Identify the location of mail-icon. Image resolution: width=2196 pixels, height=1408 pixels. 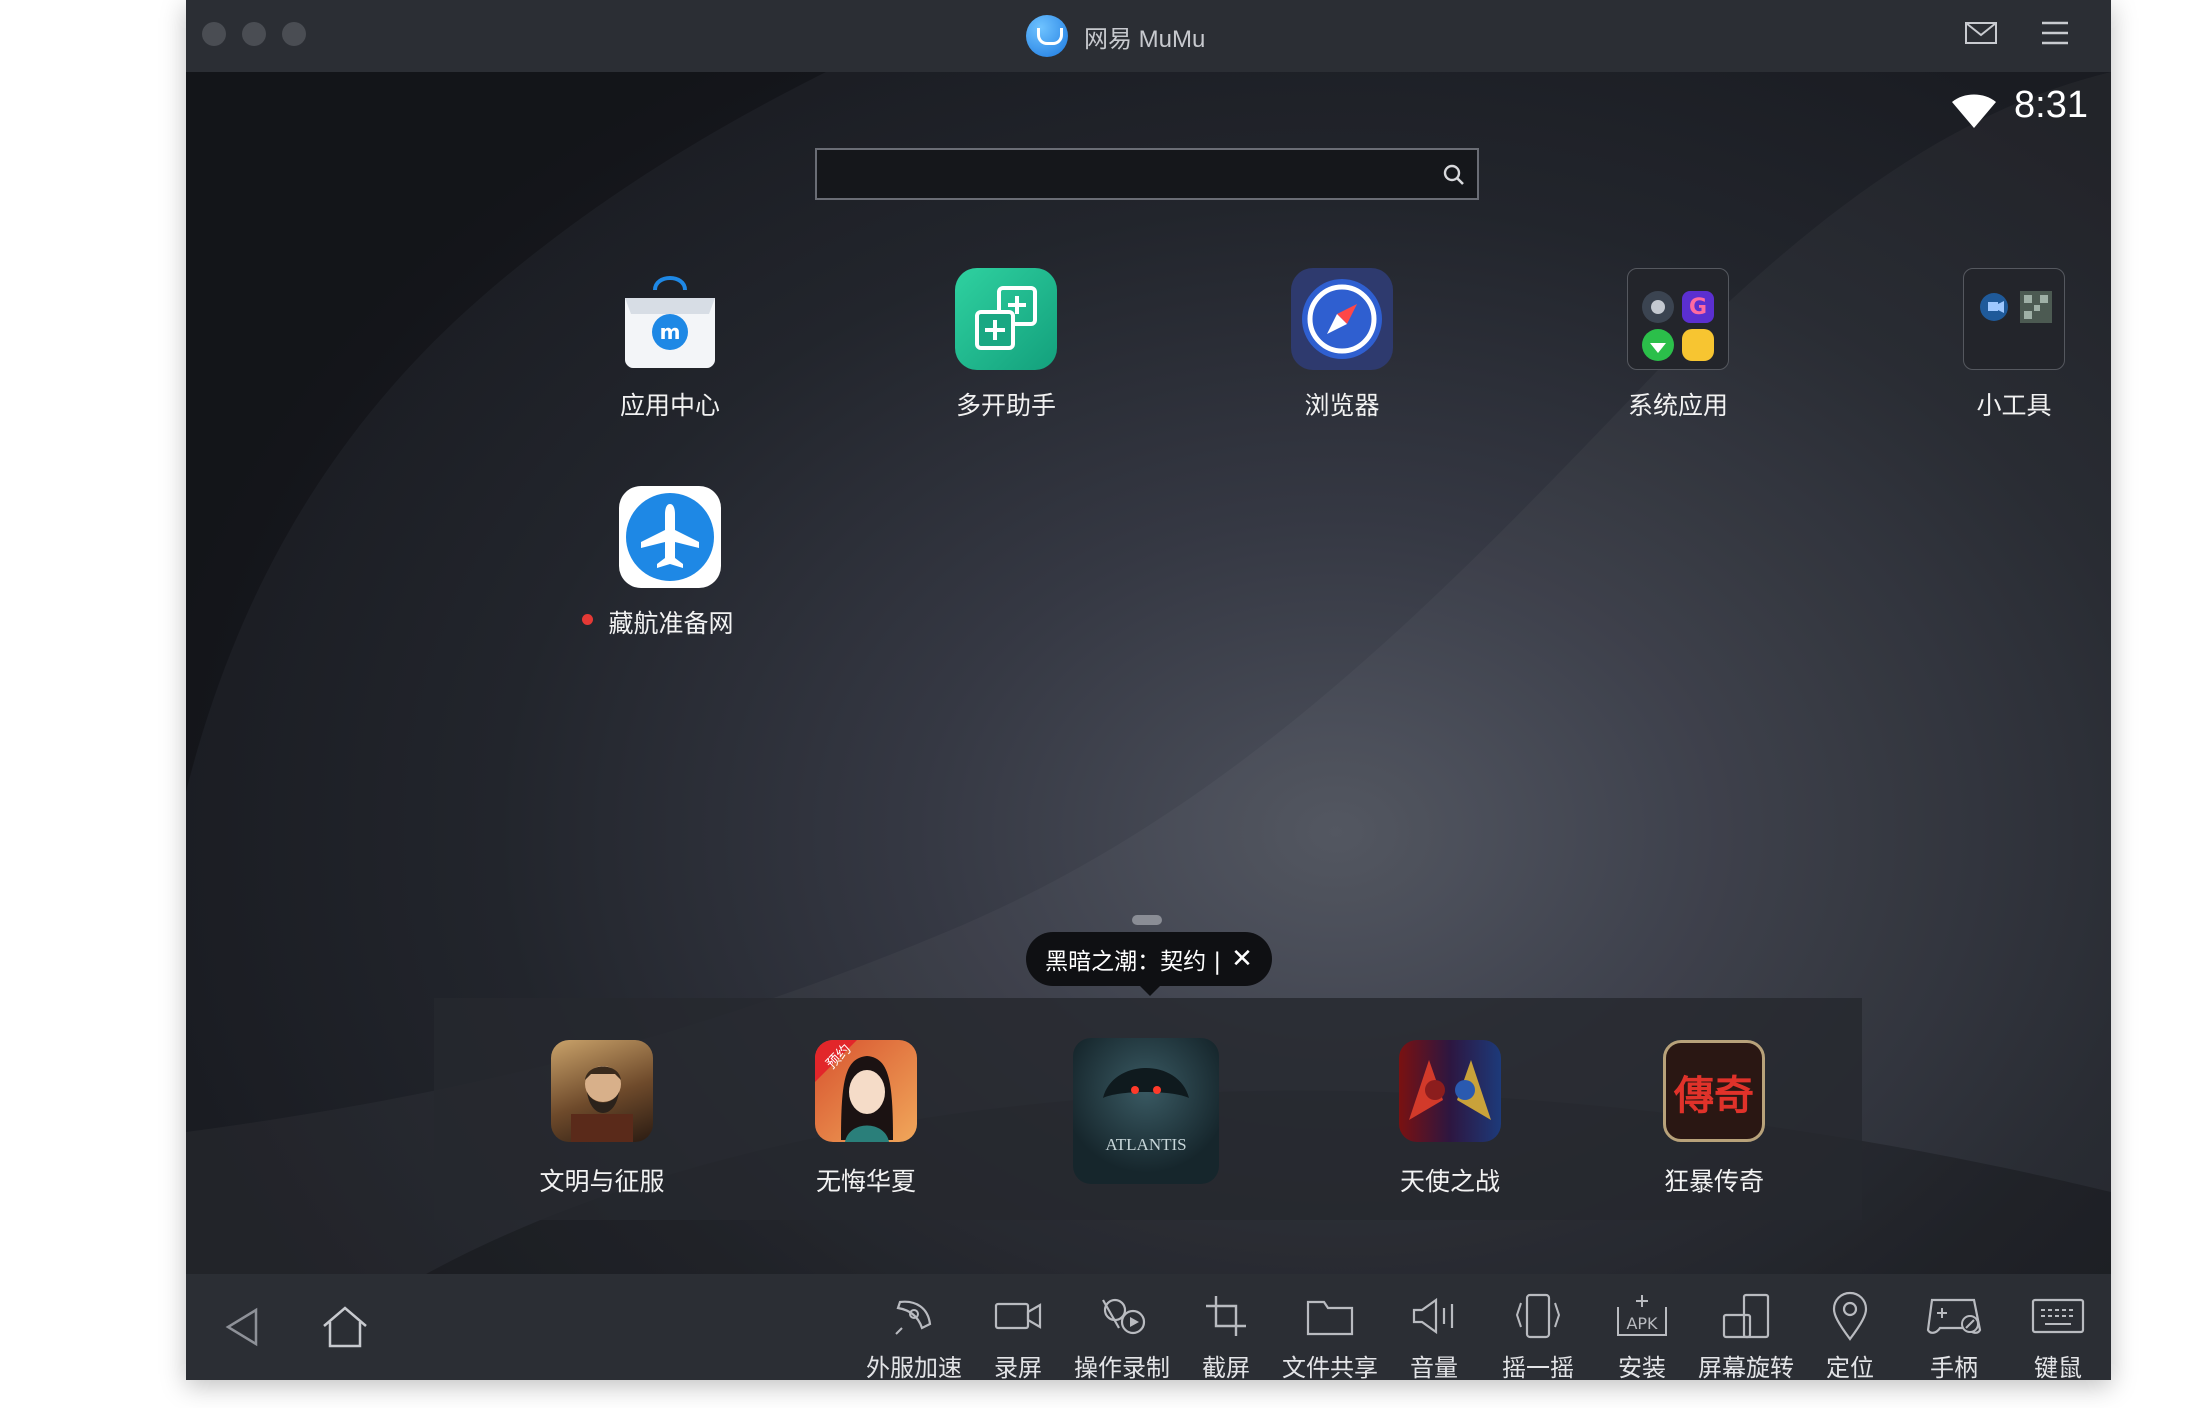
(1981, 35).